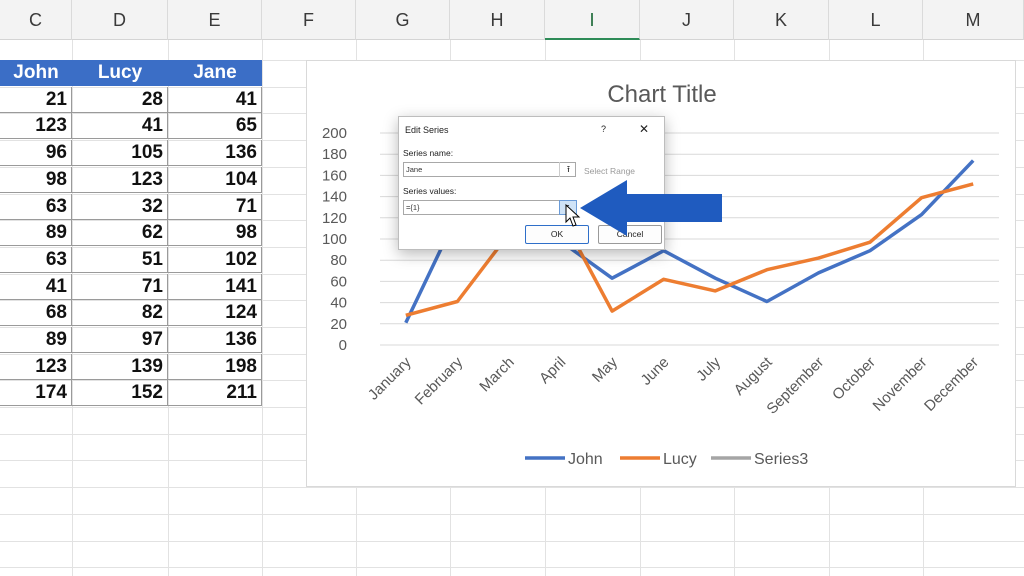 The image size is (1024, 576). What do you see at coordinates (215, 393) in the screenshot?
I see `table-cell: 211` at bounding box center [215, 393].